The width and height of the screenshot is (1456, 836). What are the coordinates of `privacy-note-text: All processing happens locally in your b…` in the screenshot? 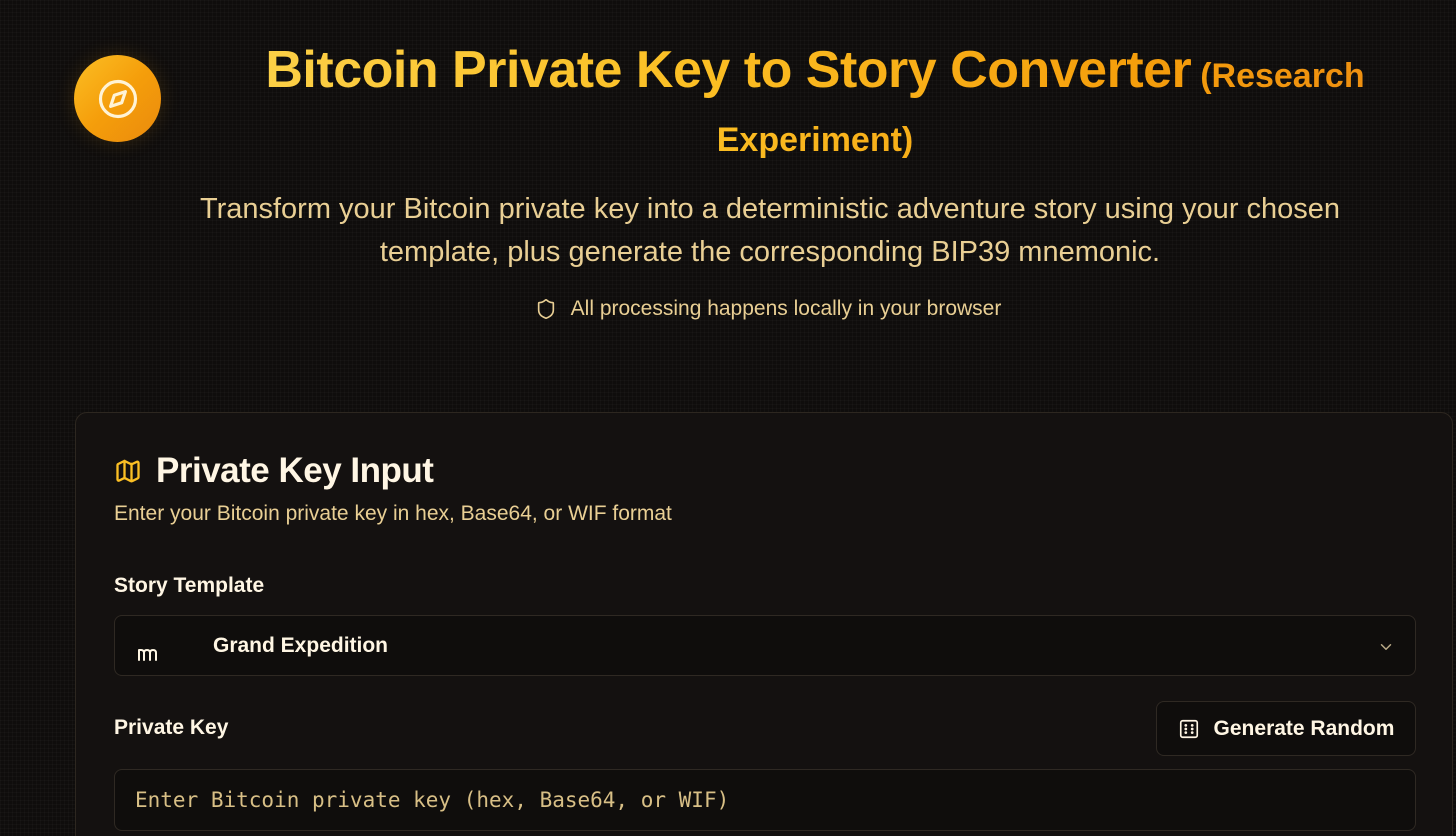 It's located at (786, 308).